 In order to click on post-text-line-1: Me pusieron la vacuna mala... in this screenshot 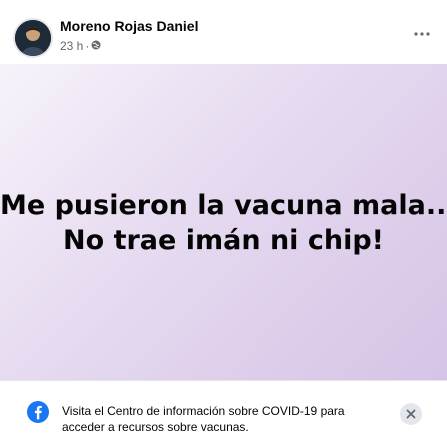, I will do `click(223, 205)`.